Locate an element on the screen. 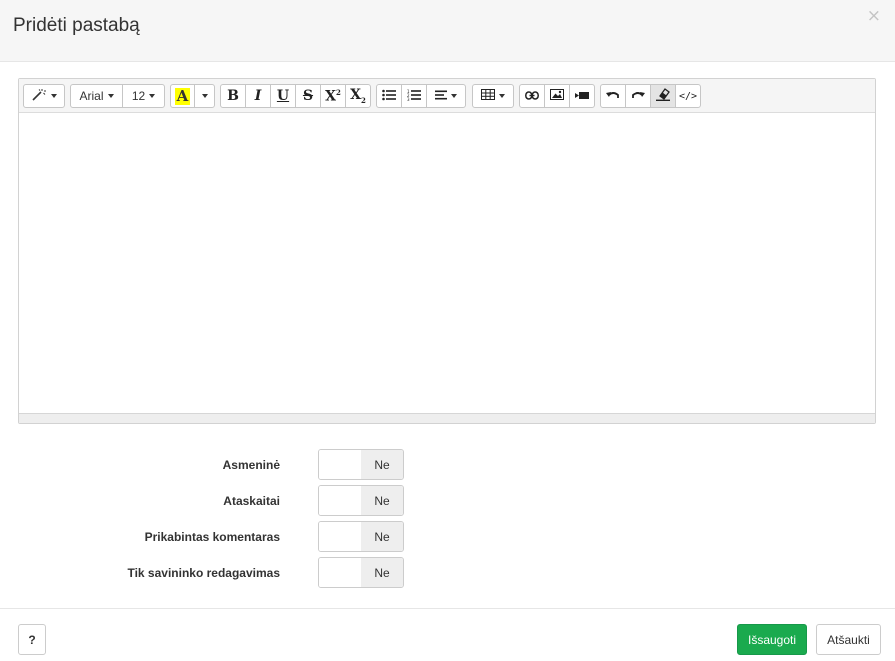  color-dropdown-button is located at coordinates (204, 96).